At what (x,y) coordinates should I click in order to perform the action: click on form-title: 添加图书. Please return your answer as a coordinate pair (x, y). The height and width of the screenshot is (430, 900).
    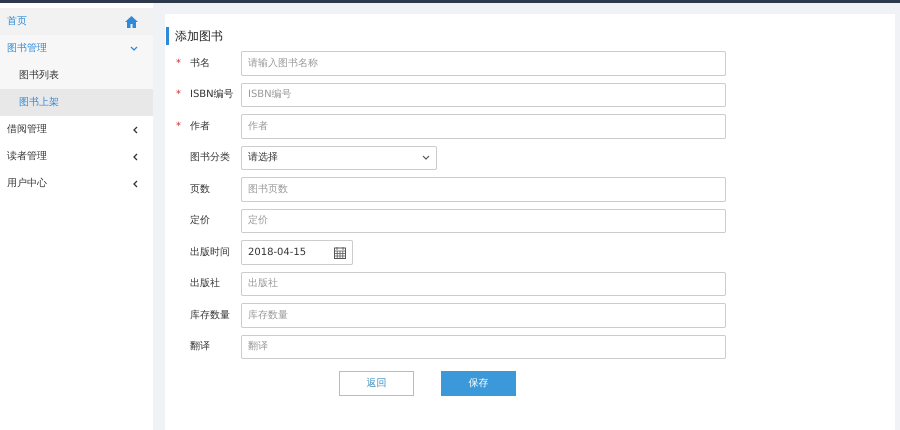
    Looking at the image, I should click on (530, 36).